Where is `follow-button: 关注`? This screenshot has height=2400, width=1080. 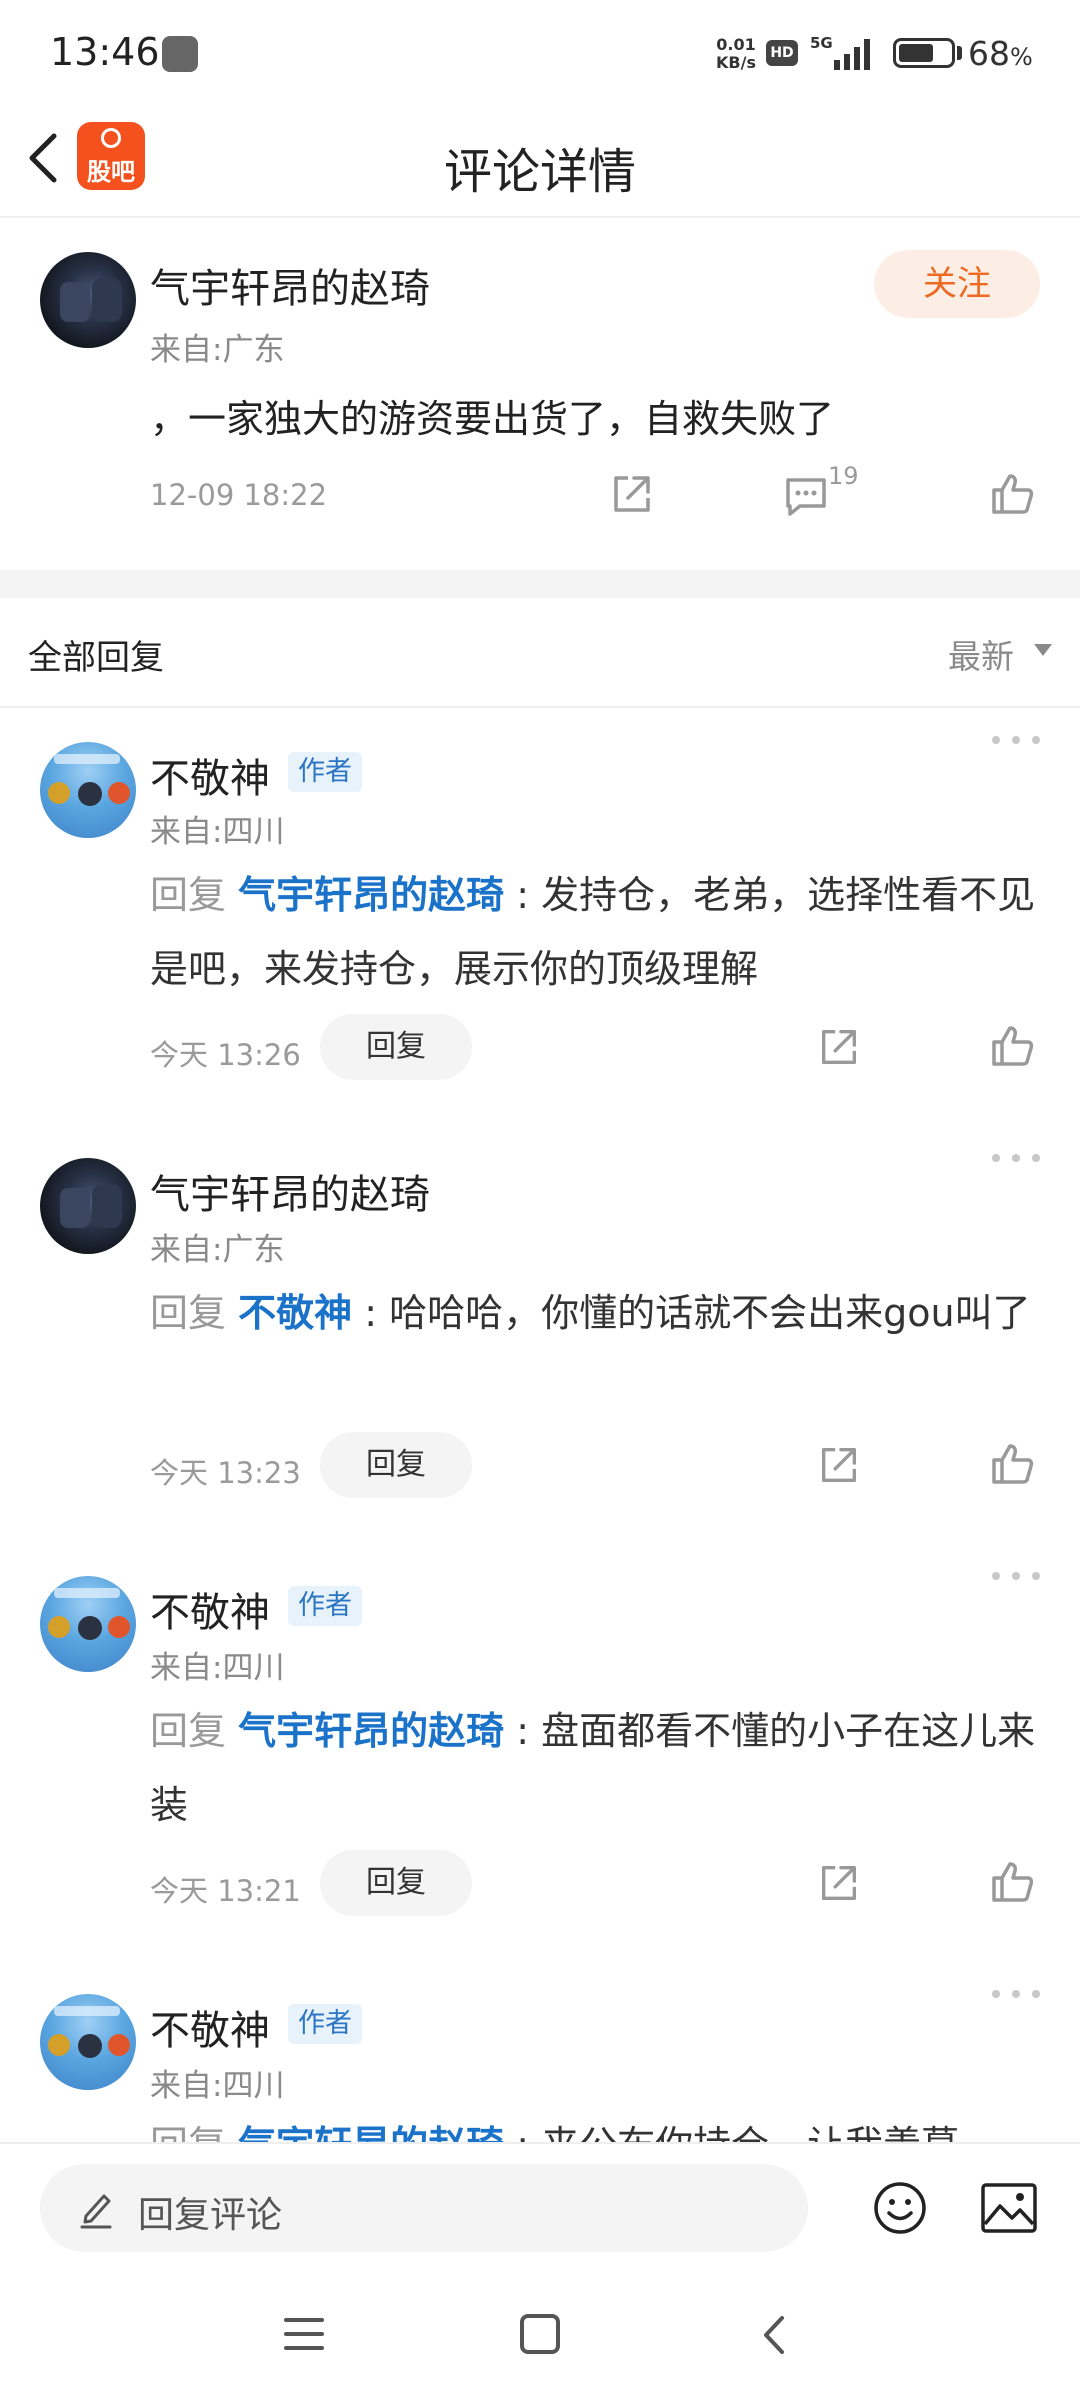 follow-button: 关注 is located at coordinates (957, 284).